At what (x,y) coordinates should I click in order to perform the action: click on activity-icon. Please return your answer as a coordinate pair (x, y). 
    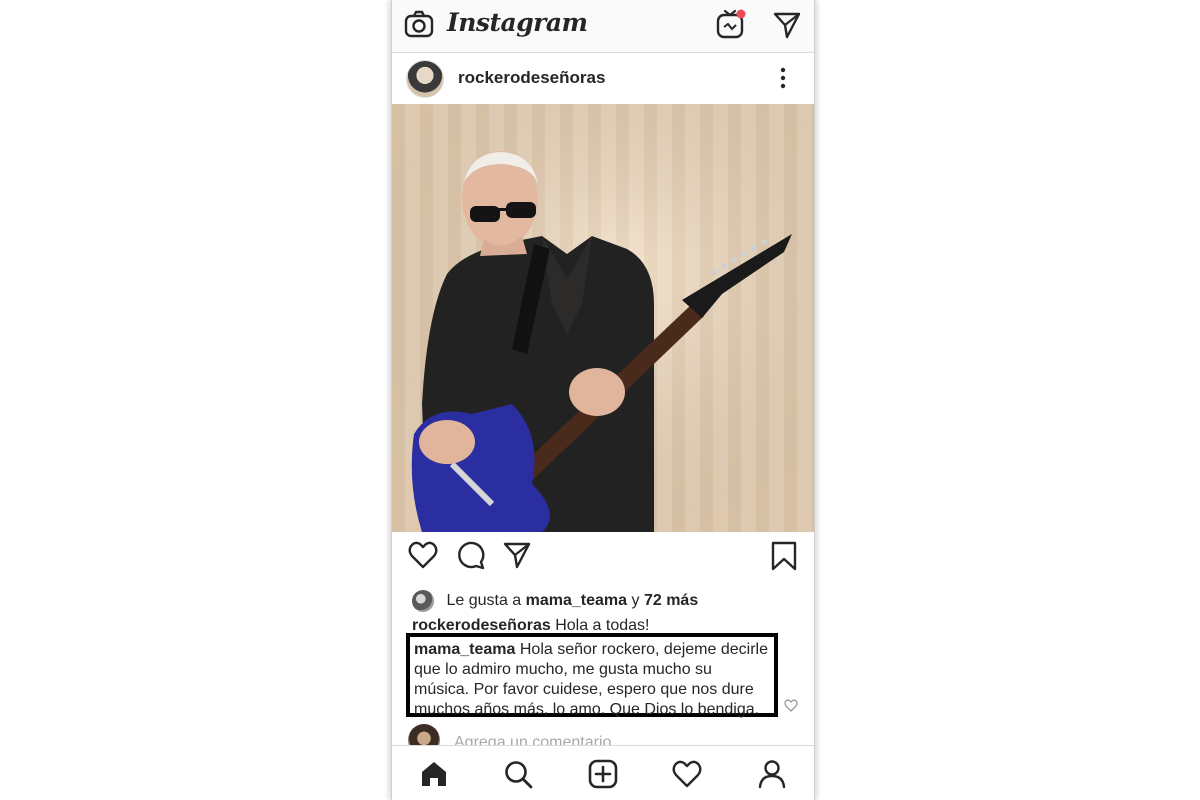
    Looking at the image, I should click on (687, 774).